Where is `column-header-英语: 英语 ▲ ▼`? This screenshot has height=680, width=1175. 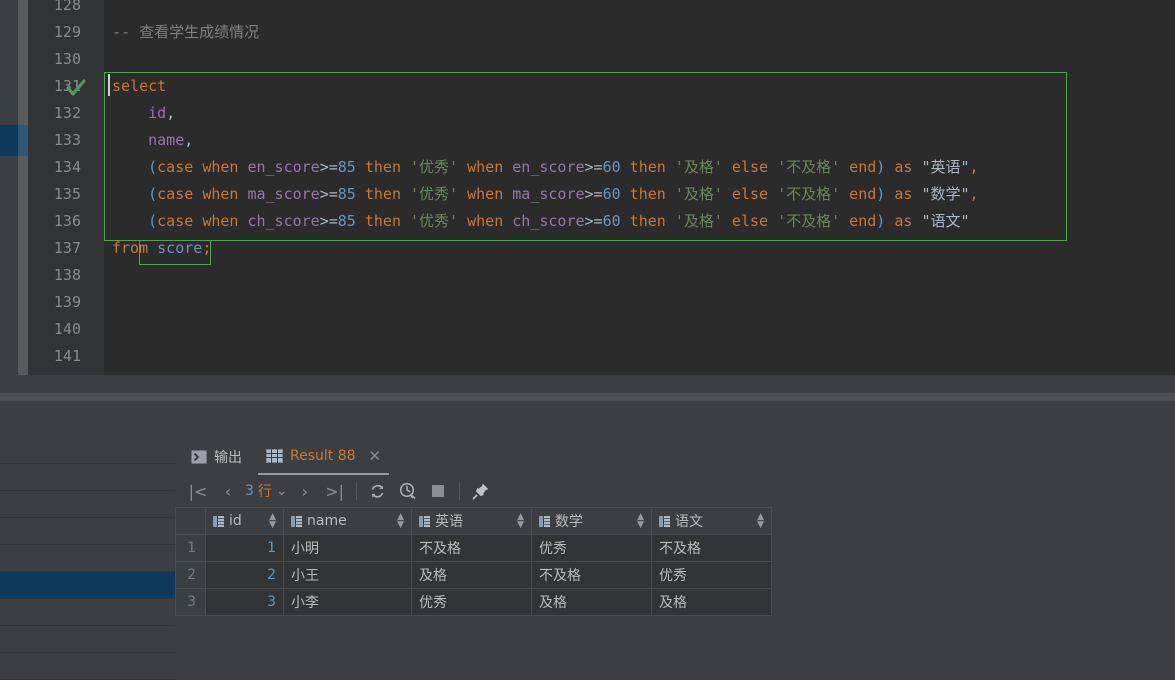 column-header-英语: 英语 ▲ ▼ is located at coordinates (471, 521).